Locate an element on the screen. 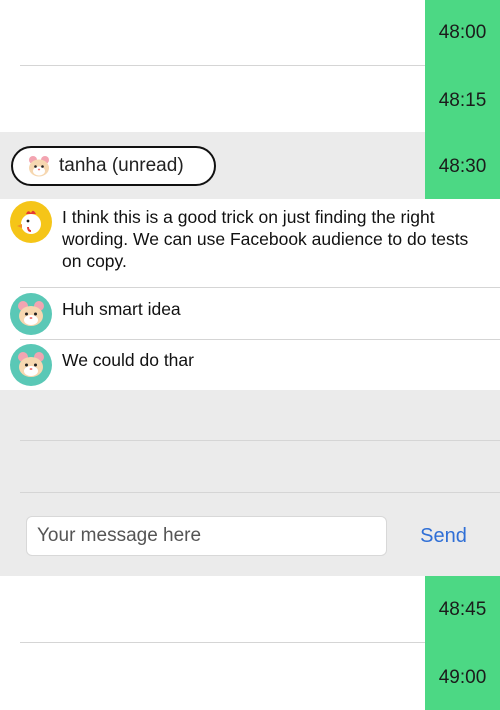 The width and height of the screenshot is (500, 710). time-slot-label: 48:30 is located at coordinates (462, 167).